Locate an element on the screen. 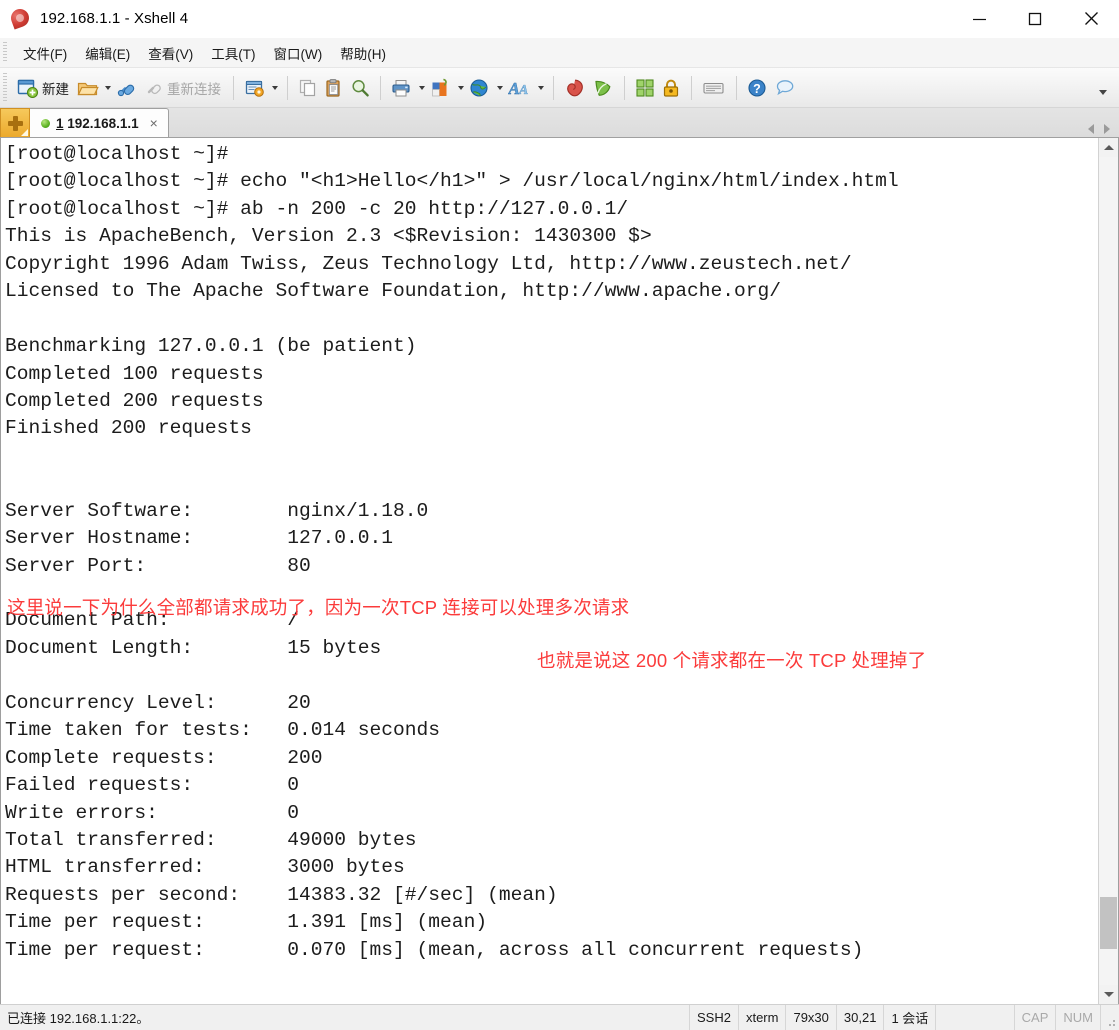  open-folder-icon is located at coordinates (88, 88).